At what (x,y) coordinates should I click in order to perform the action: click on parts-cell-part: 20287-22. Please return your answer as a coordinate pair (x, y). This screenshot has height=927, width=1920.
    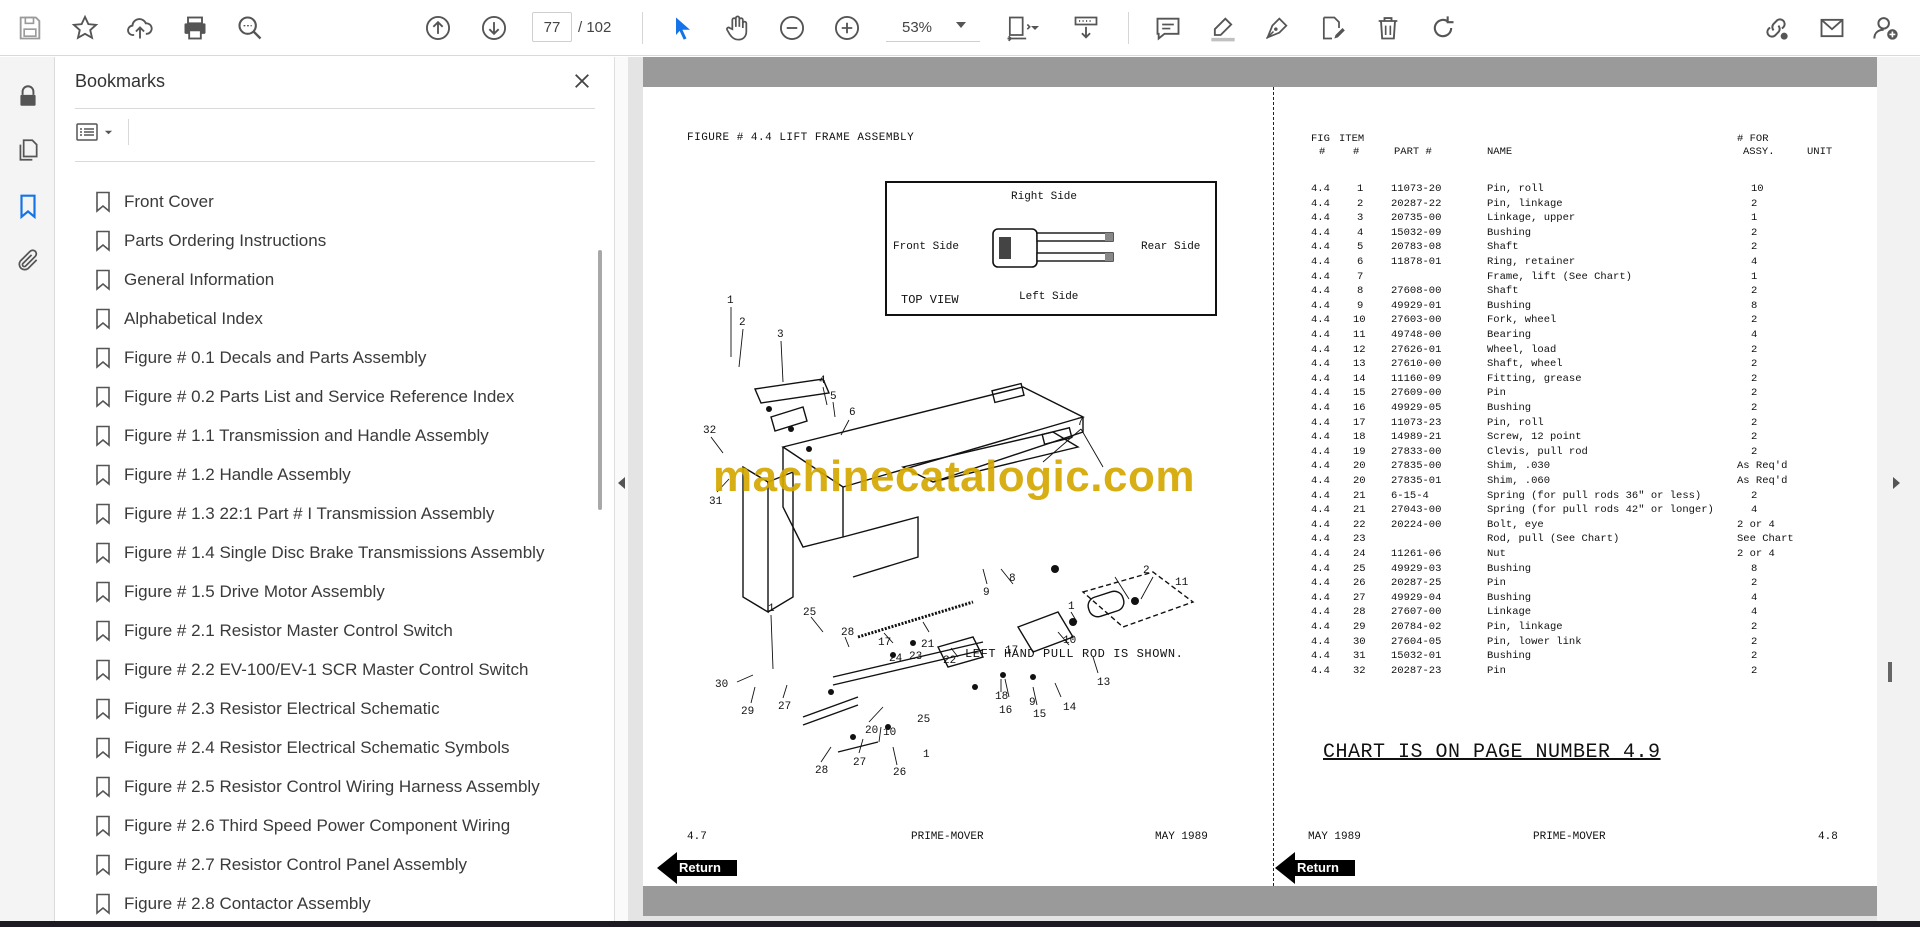
    Looking at the image, I should click on (1416, 203).